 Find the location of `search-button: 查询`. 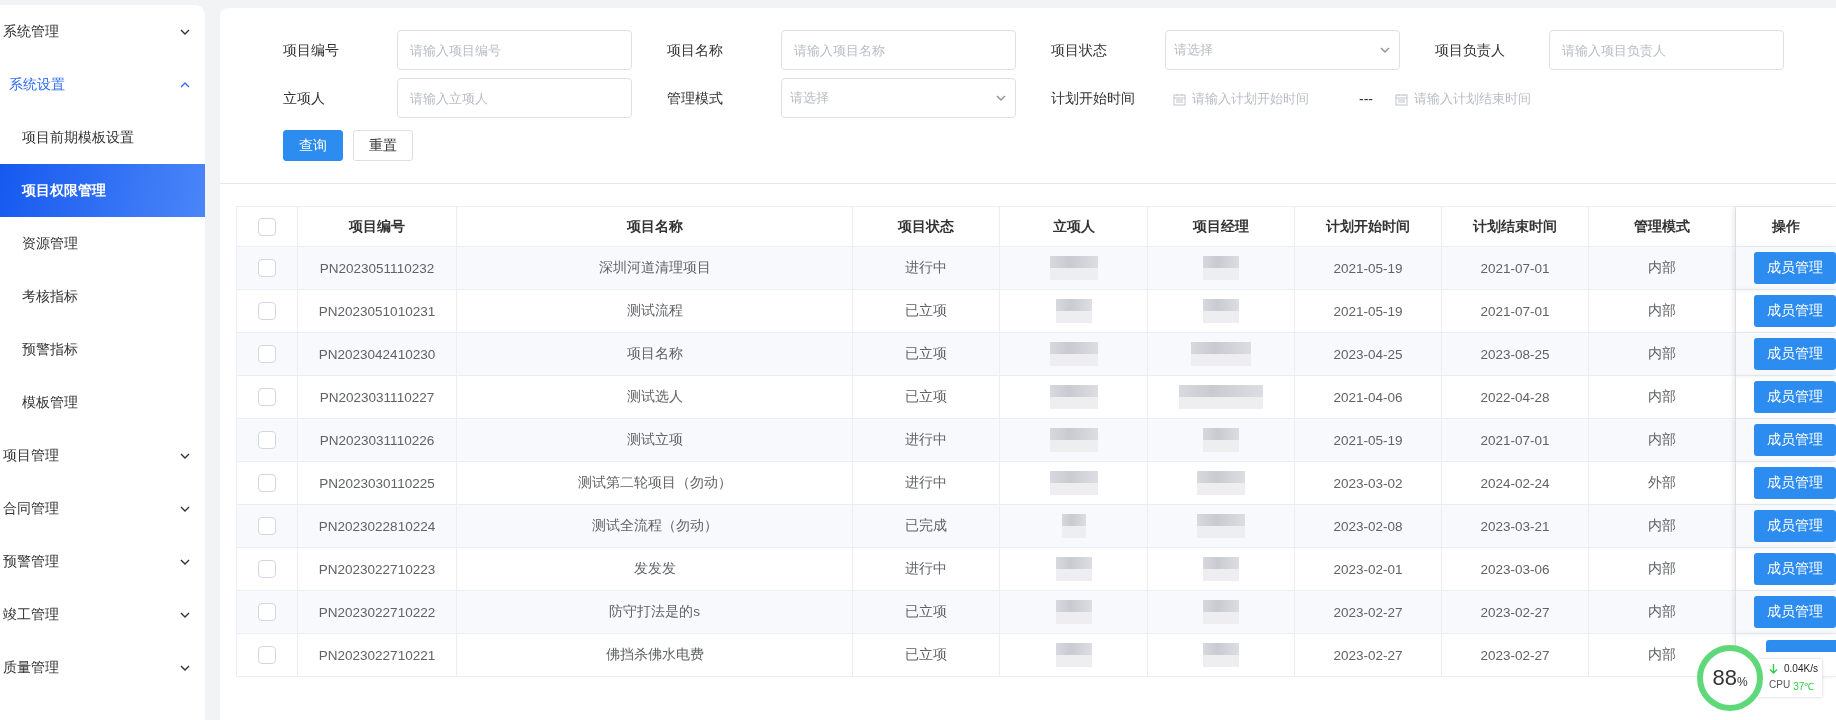

search-button: 查询 is located at coordinates (313, 145).